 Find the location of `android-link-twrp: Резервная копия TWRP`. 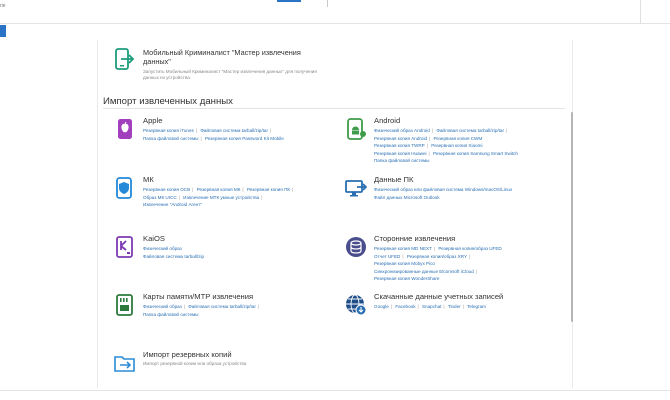

android-link-twrp: Резервная копия TWRP is located at coordinates (399, 145).